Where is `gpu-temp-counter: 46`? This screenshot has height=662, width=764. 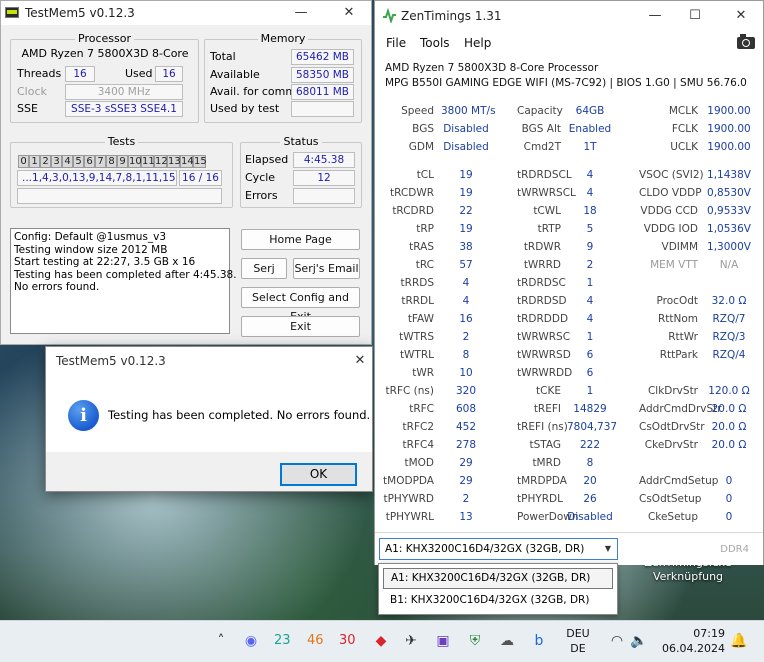
gpu-temp-counter: 46 is located at coordinates (315, 640).